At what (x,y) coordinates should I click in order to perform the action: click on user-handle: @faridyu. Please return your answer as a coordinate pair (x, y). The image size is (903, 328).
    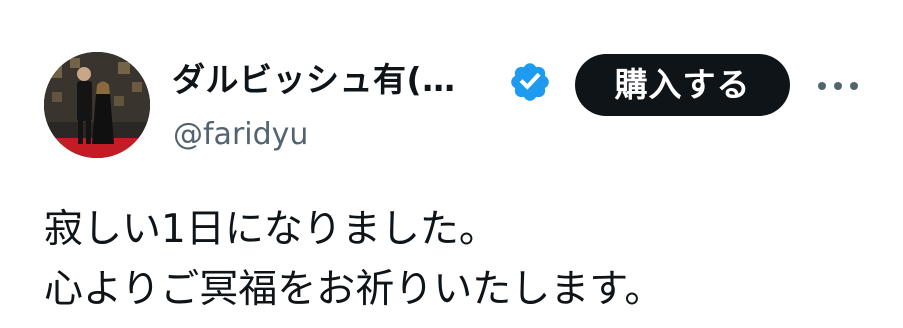
    Looking at the image, I should click on (240, 135).